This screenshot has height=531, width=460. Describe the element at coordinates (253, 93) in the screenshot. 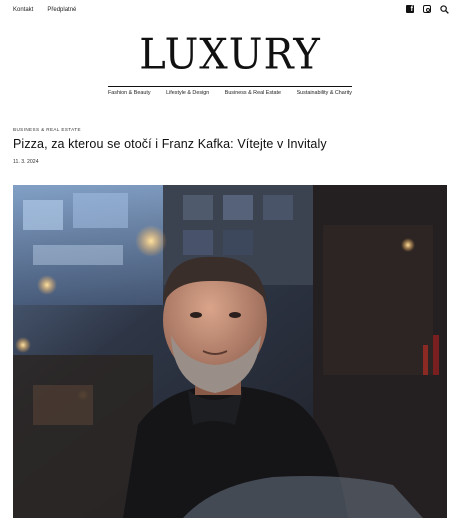

I see `nav-item-business-real-estate: Business & Real Estate` at that location.